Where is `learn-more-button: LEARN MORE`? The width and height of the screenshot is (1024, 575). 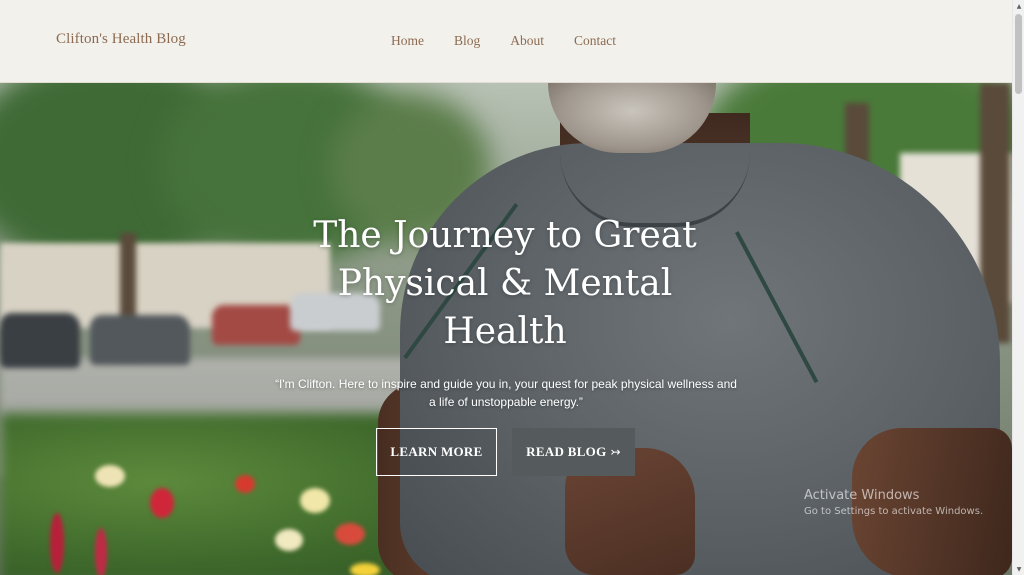 learn-more-button: LEARN MORE is located at coordinates (436, 452).